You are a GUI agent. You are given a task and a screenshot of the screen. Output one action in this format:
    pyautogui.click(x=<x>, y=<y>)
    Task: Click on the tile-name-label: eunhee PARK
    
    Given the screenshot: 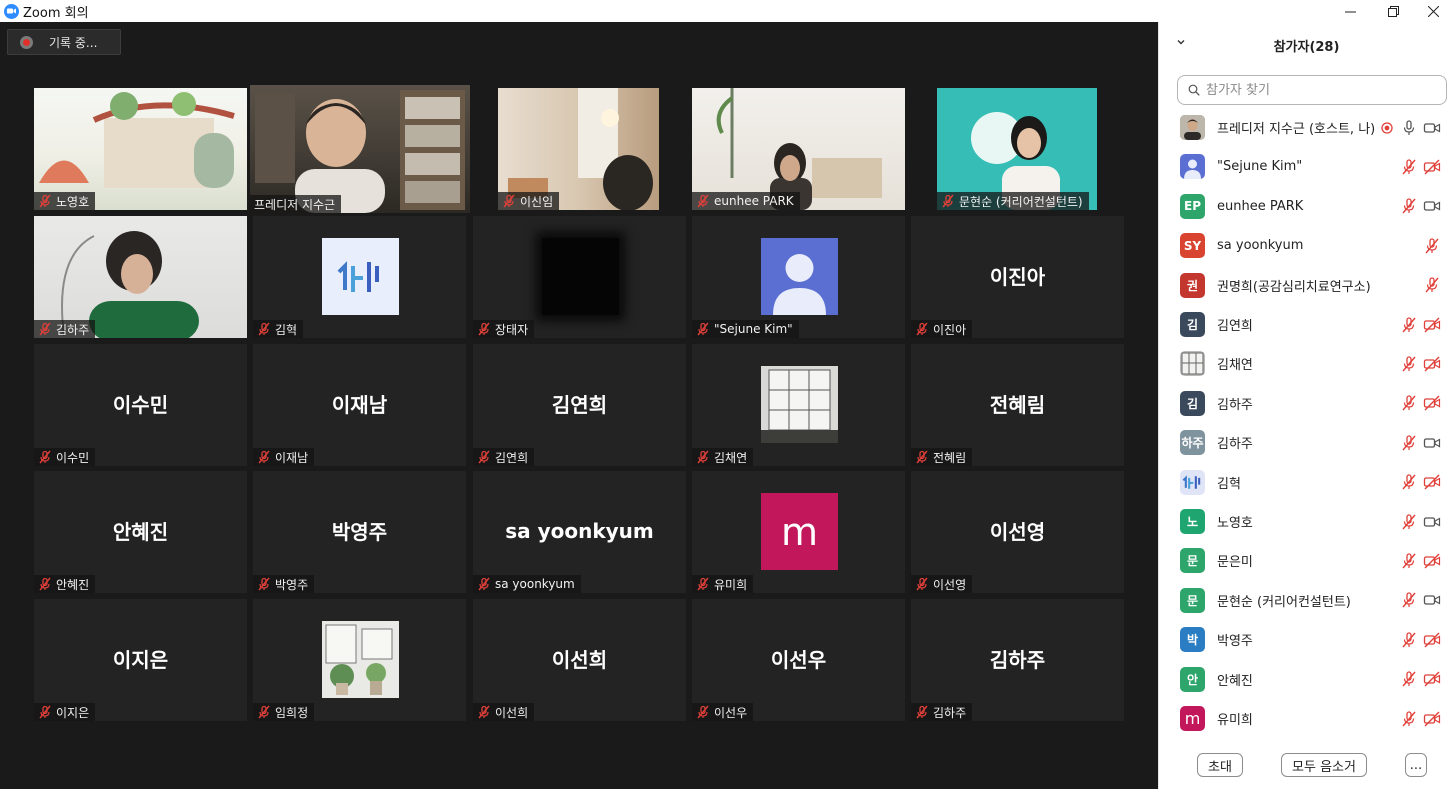 What is the action you would take?
    pyautogui.click(x=746, y=201)
    